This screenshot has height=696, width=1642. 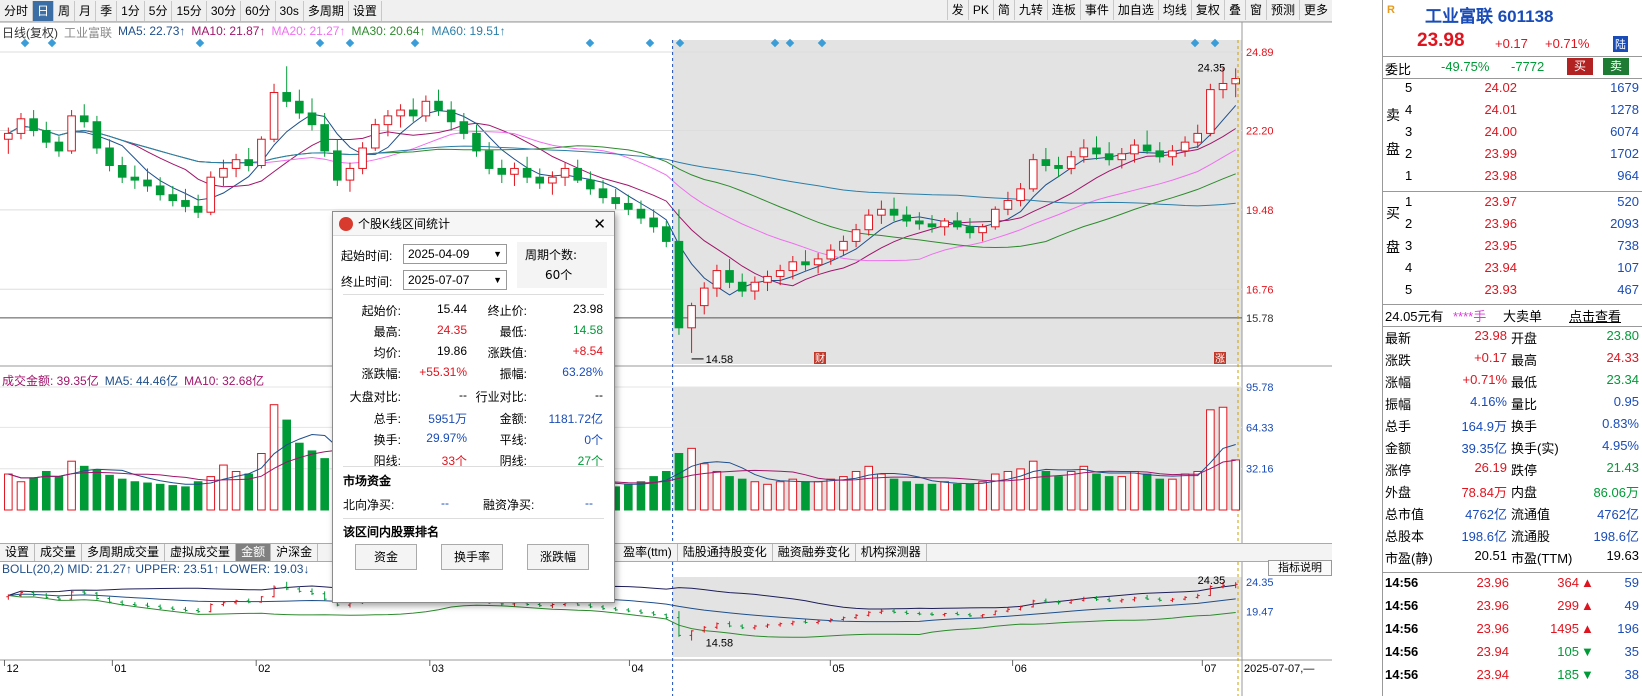 I want to click on toolbar-right-8: 复权, so click(x=1207, y=10).